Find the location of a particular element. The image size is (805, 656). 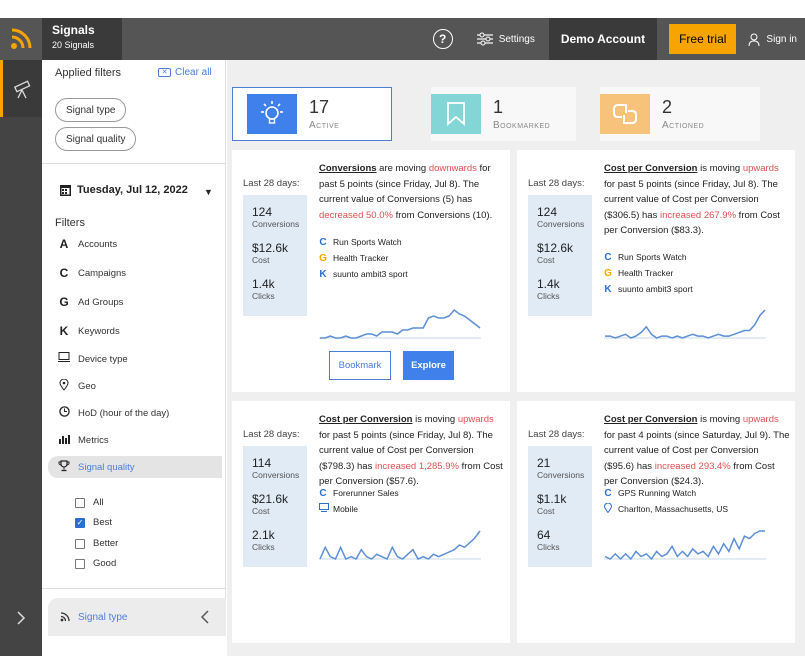

sliders-icon is located at coordinates (484, 39).